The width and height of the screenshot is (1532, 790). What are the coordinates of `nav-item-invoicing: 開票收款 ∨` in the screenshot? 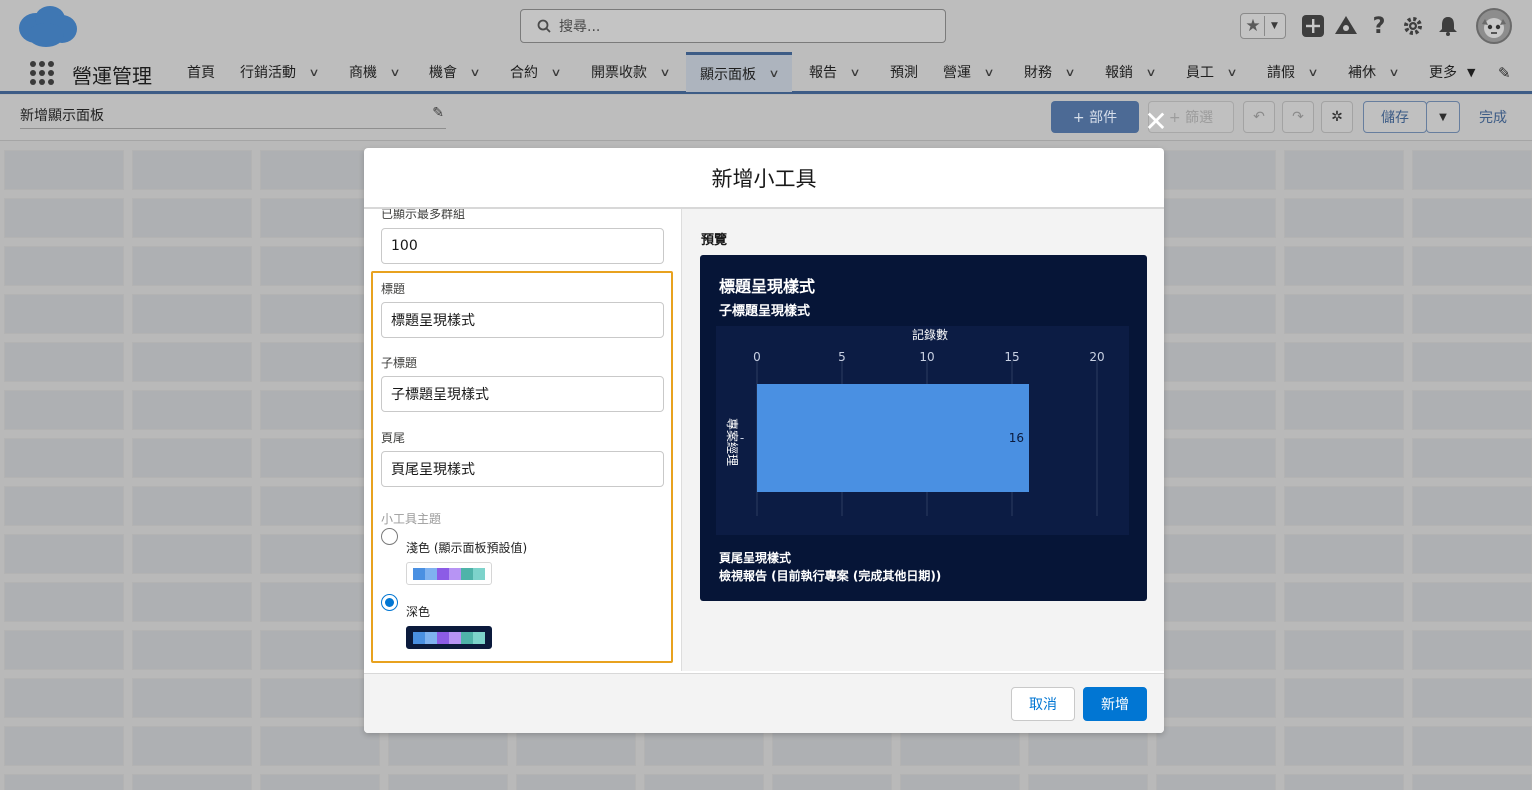 It's located at (631, 72).